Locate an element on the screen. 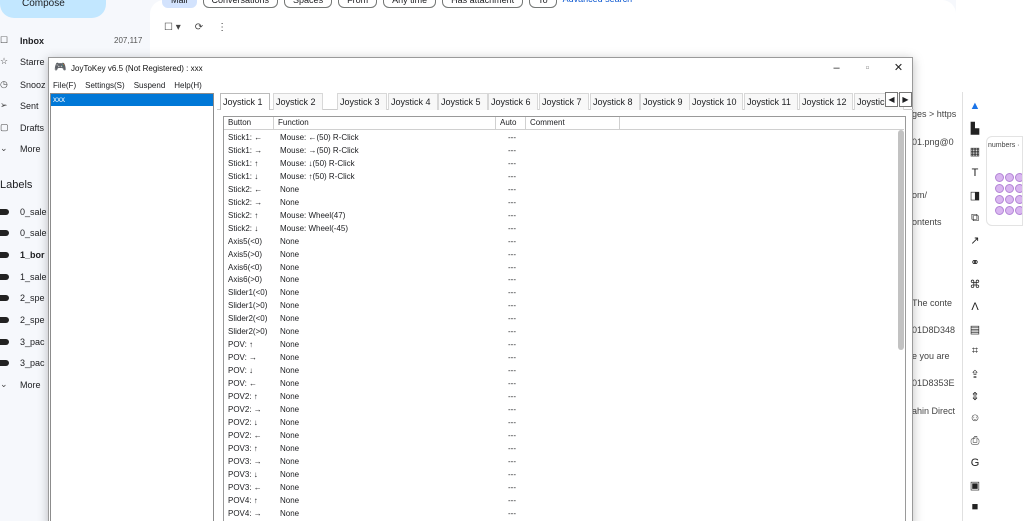 This screenshot has height=521, width=1023. table-row: Stick1: ↓ Mouse: ↑(50) R-Click --- is located at coordinates (560, 176).